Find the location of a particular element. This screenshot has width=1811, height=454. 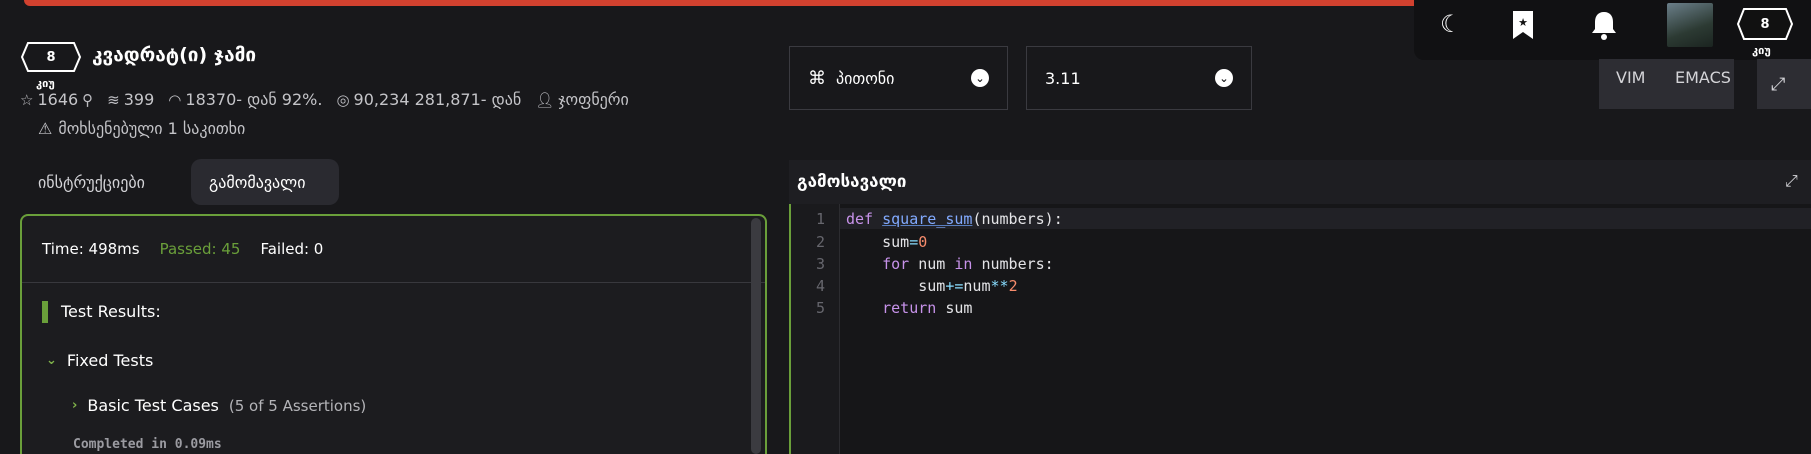

keyword: in is located at coordinates (963, 264).